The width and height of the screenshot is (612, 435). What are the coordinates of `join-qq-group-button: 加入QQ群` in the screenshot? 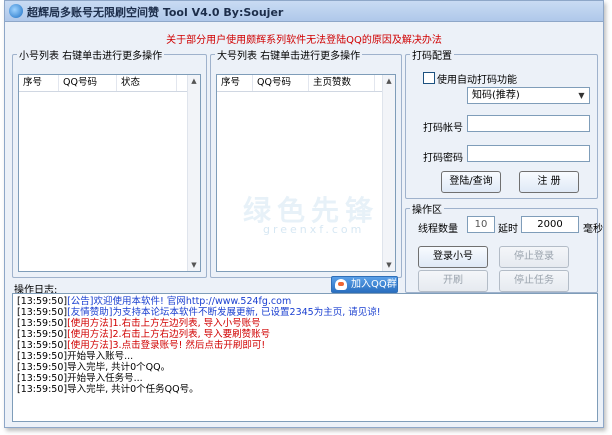 It's located at (364, 284).